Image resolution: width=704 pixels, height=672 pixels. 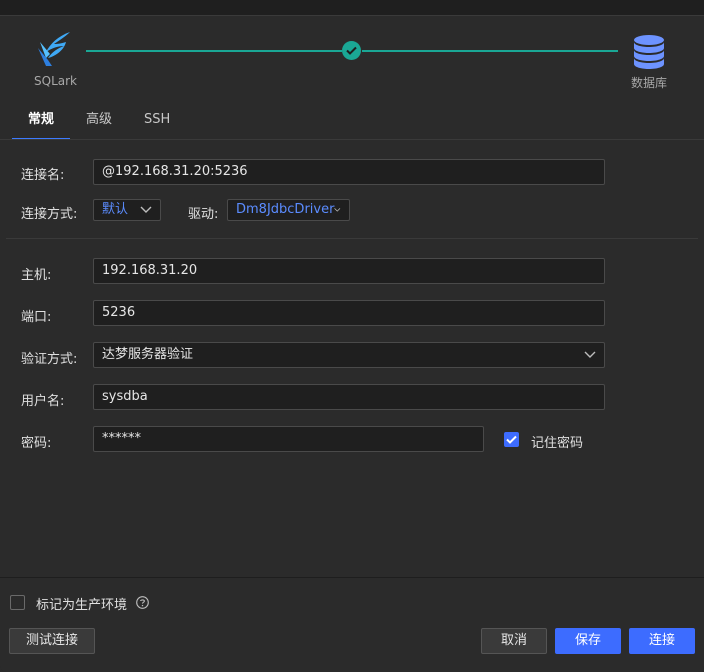 I want to click on logo-label: SQLark, so click(x=55, y=81).